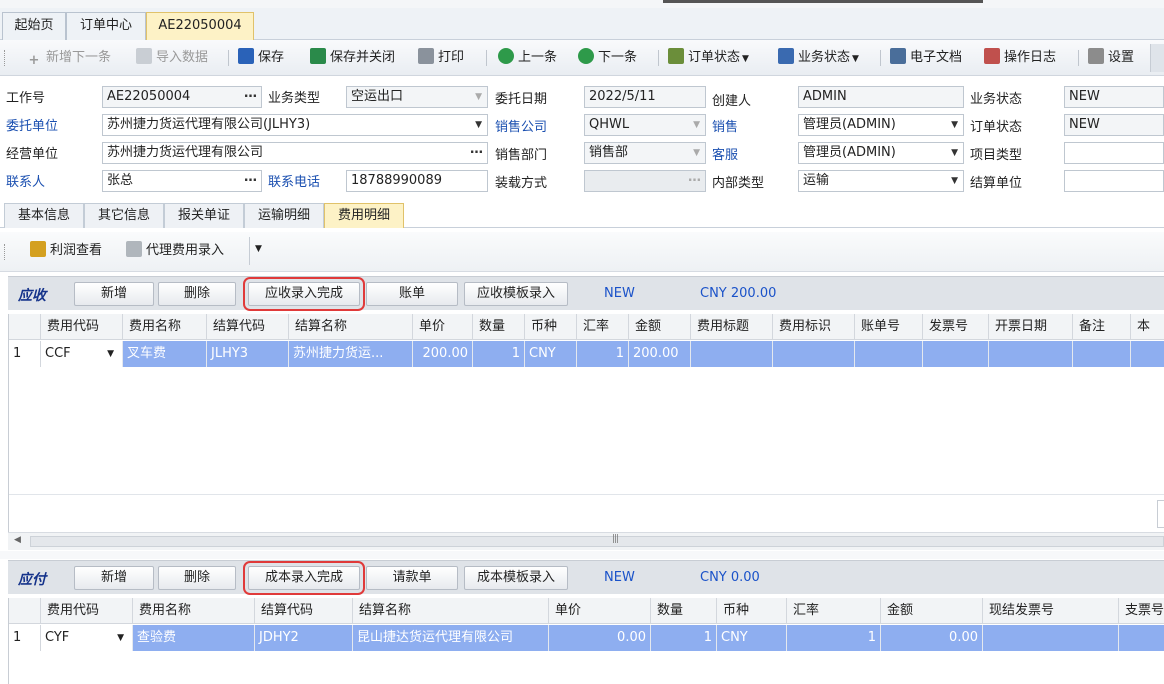 The width and height of the screenshot is (1164, 684). What do you see at coordinates (1020, 58) in the screenshot?
I see `op-log-button: 操作日志` at bounding box center [1020, 58].